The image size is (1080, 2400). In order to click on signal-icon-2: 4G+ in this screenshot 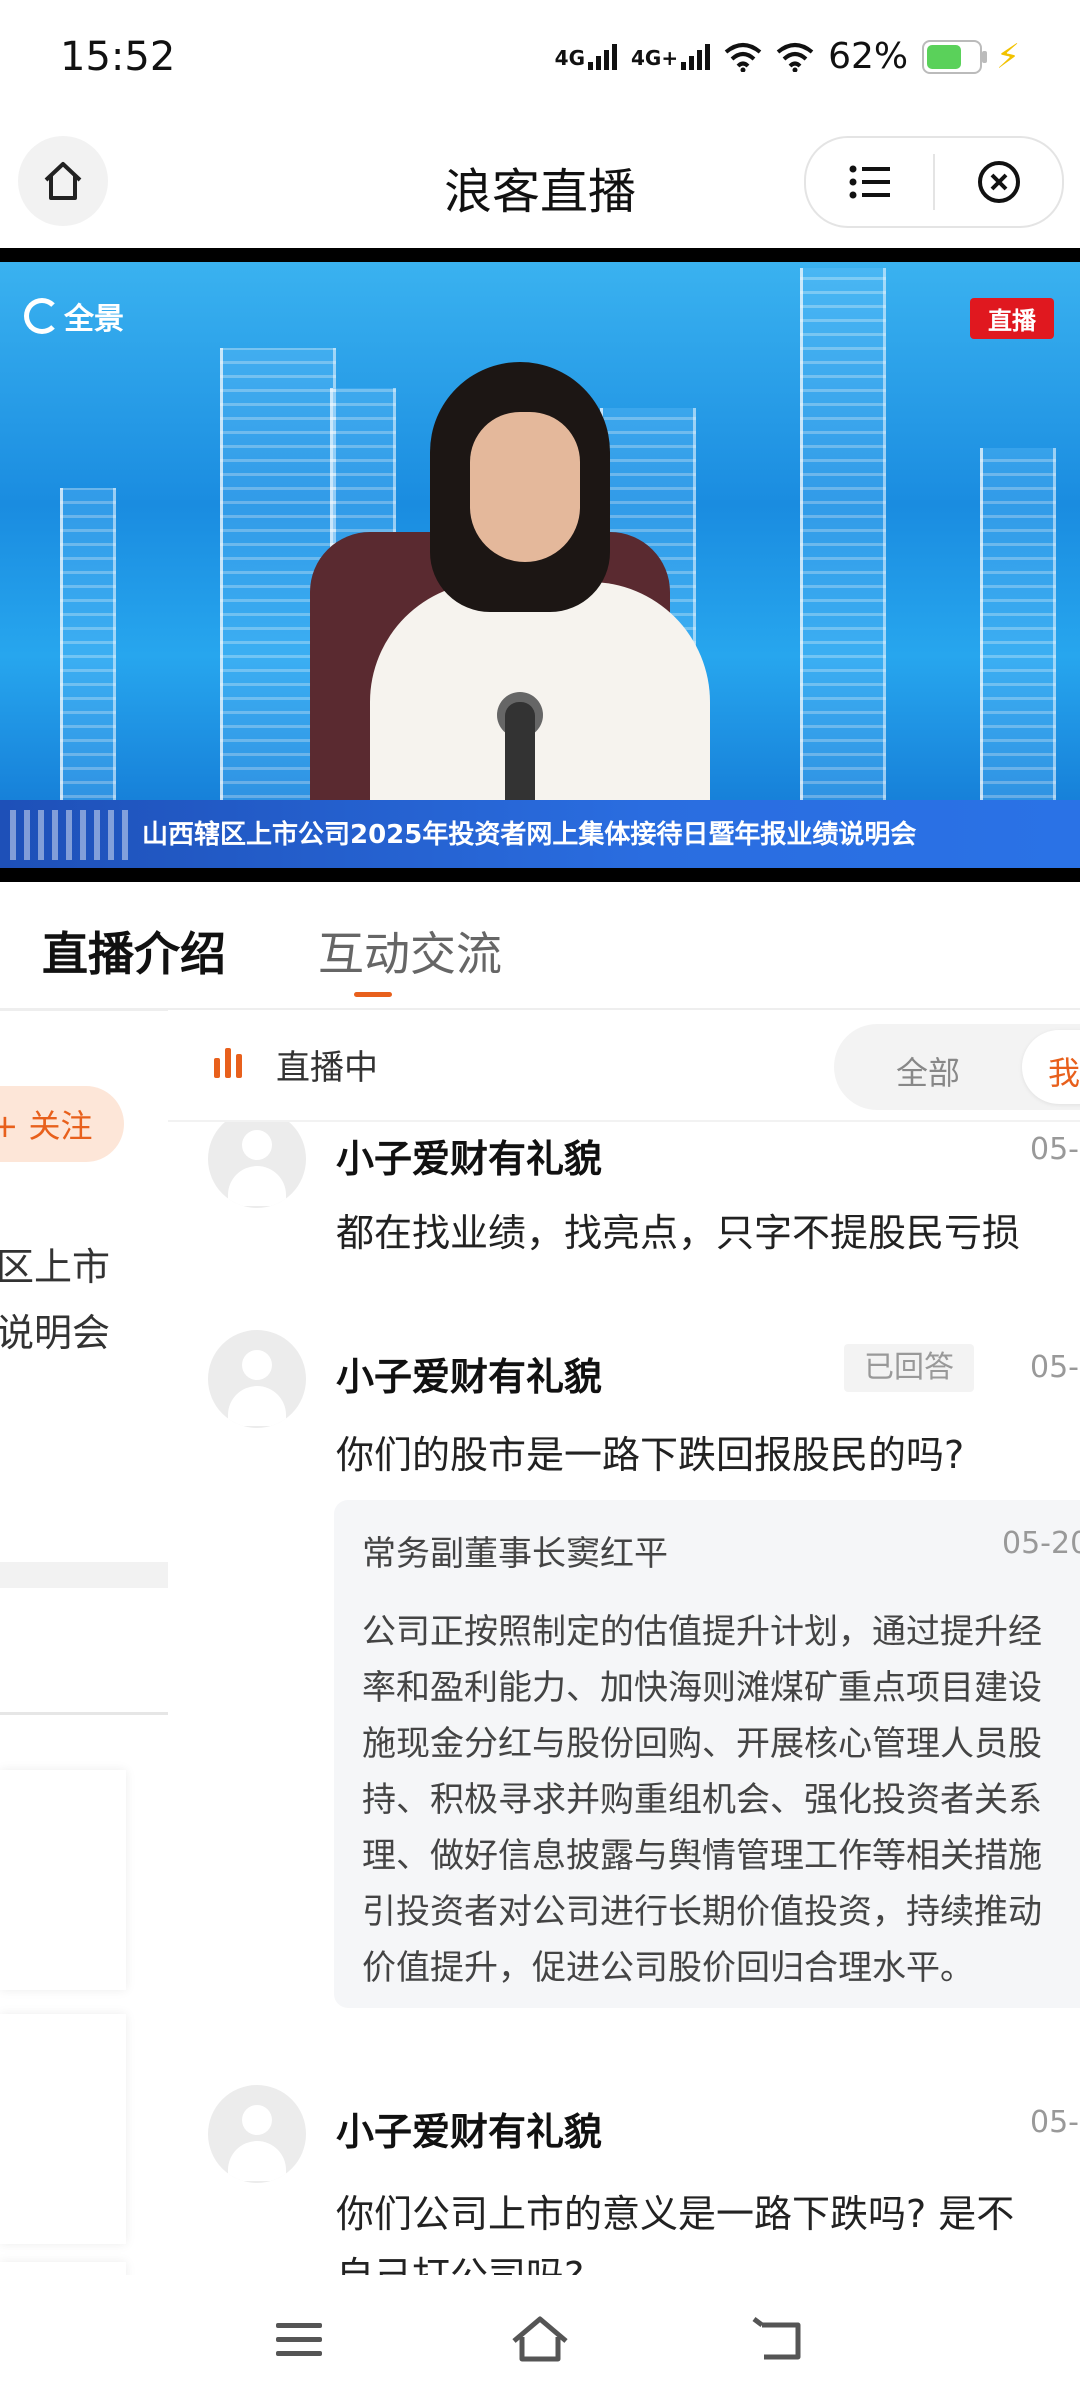, I will do `click(671, 56)`.